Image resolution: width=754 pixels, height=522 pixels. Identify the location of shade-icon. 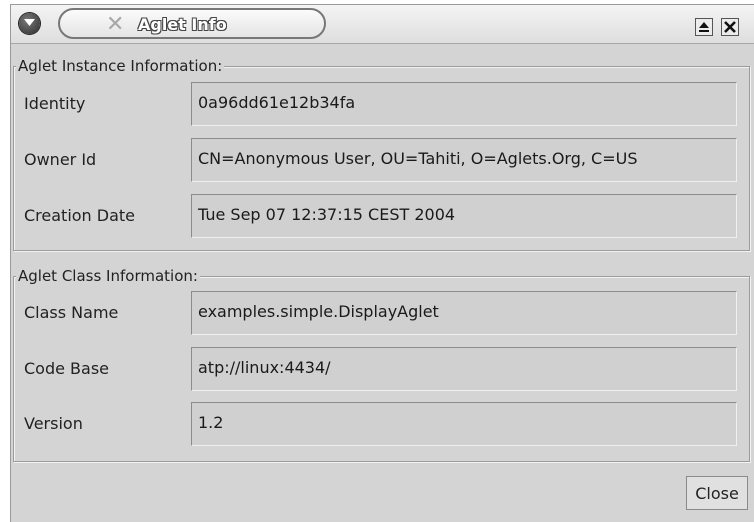
(704, 27).